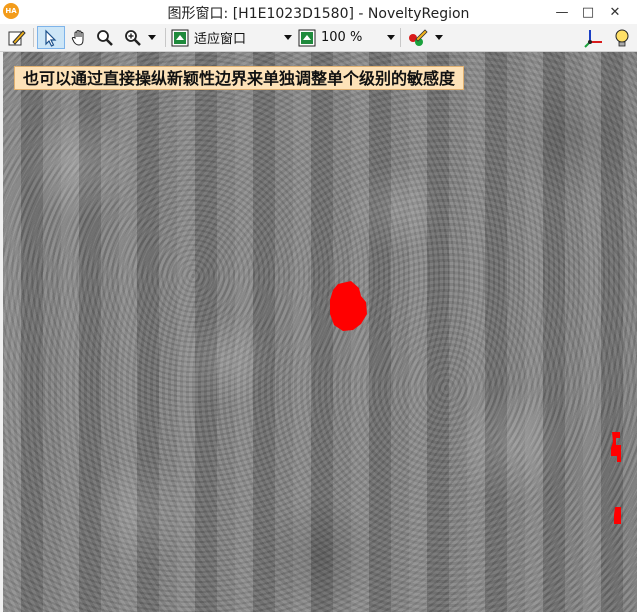 The image size is (637, 612). I want to click on zoom-in-icon, so click(140, 37).